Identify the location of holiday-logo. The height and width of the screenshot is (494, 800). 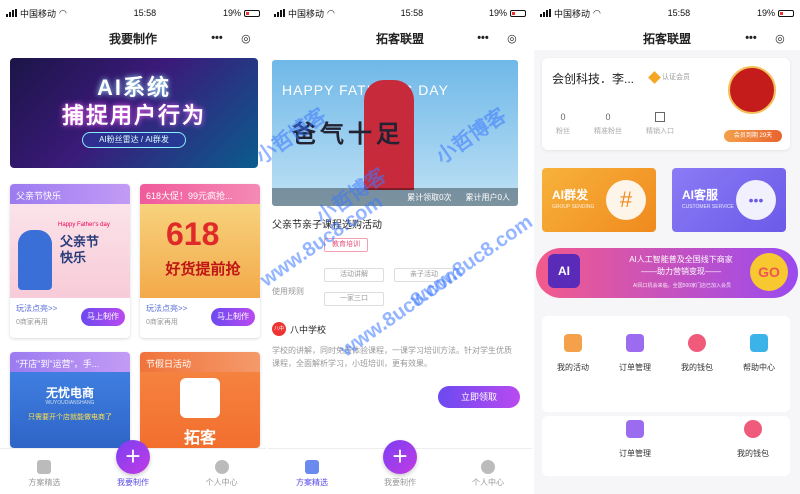
(200, 398).